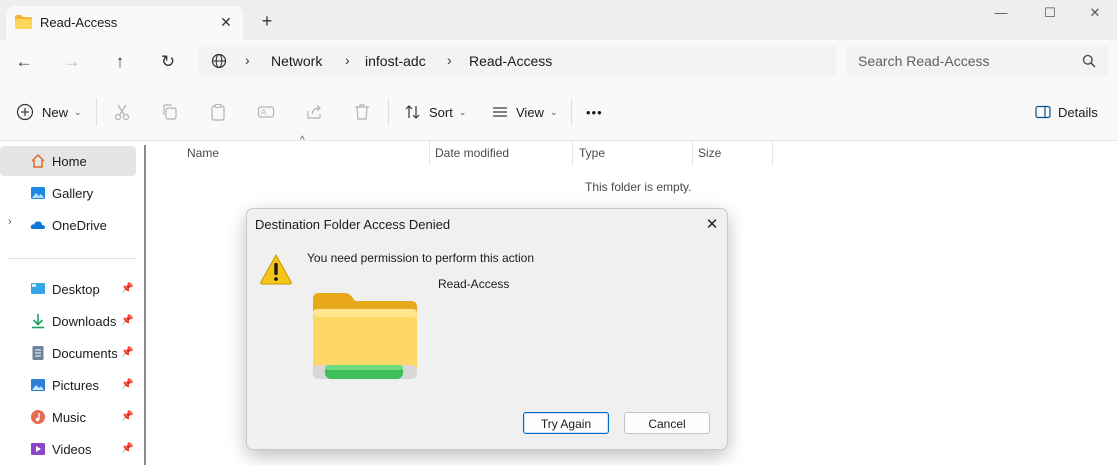 This screenshot has width=1117, height=465. I want to click on sidebar-divider, so click(72, 258).